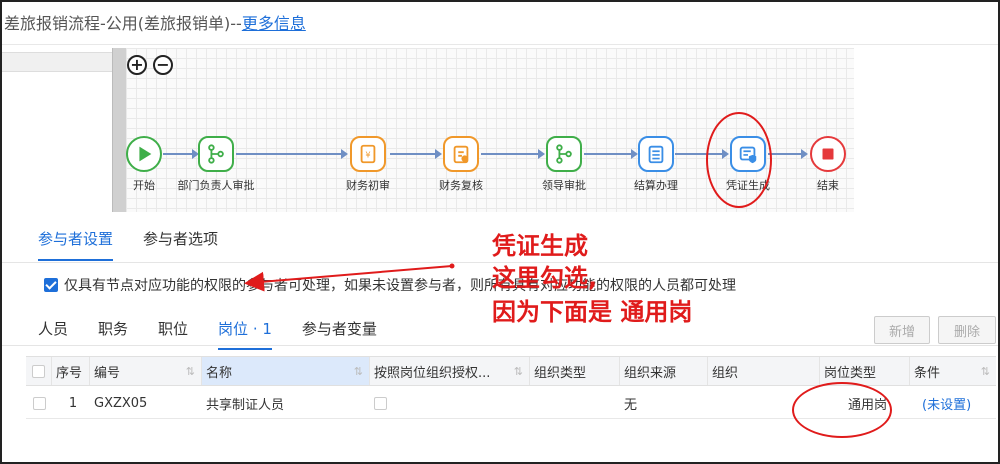  I want to click on cell-code: GXZX05, so click(121, 403).